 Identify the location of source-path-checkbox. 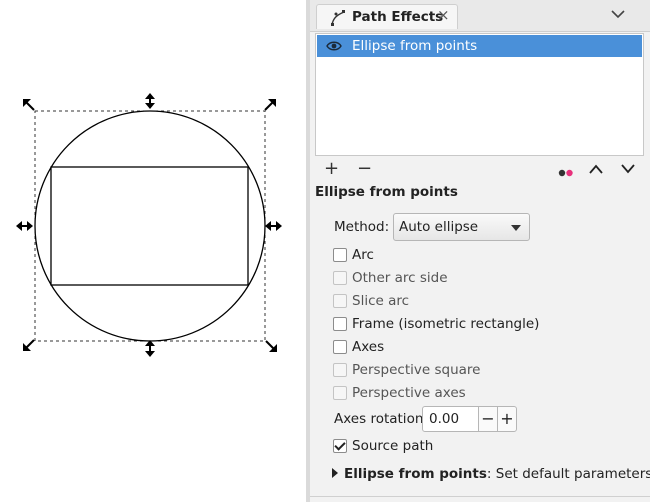
(340, 446).